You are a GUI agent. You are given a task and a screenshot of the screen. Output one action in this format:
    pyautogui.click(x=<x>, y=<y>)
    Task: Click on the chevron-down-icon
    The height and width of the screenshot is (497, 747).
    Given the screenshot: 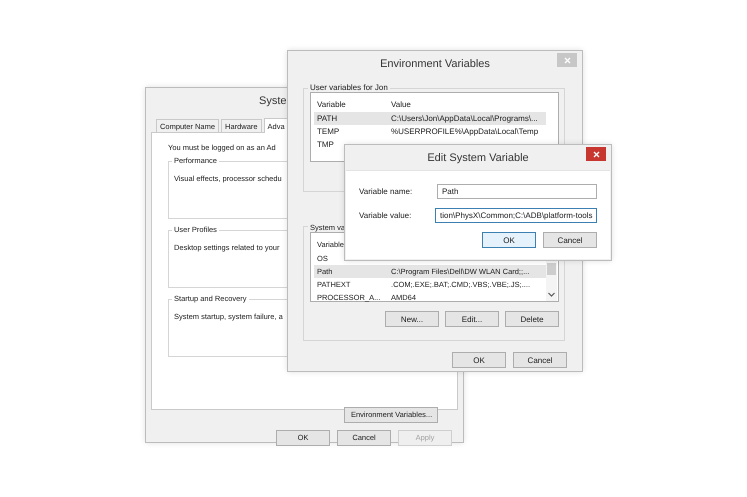 What is the action you would take?
    pyautogui.click(x=551, y=294)
    